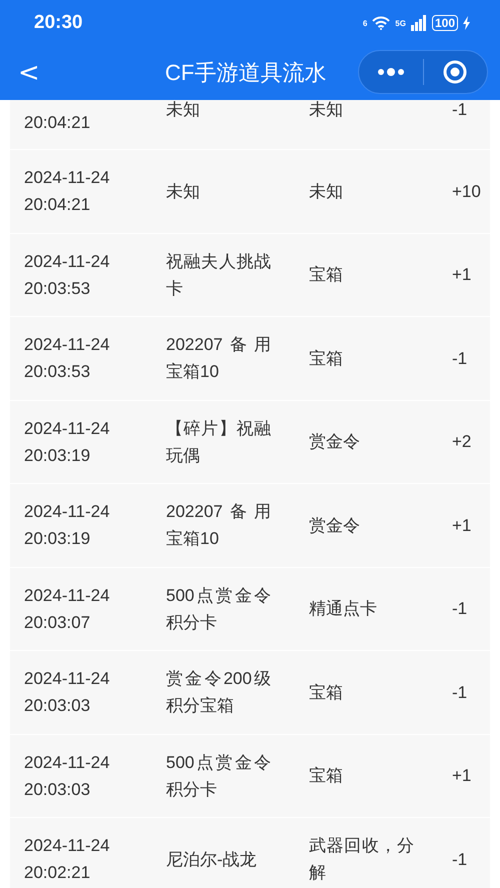 The image size is (500, 888). I want to click on clock: 20:30, so click(58, 23).